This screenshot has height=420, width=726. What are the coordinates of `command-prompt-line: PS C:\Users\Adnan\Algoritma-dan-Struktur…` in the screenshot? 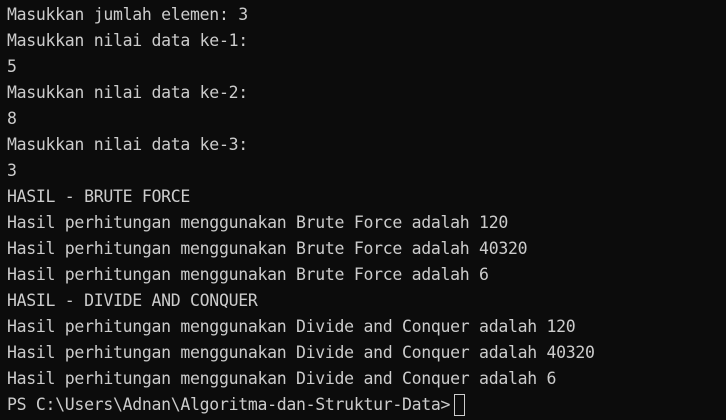 It's located at (366, 405).